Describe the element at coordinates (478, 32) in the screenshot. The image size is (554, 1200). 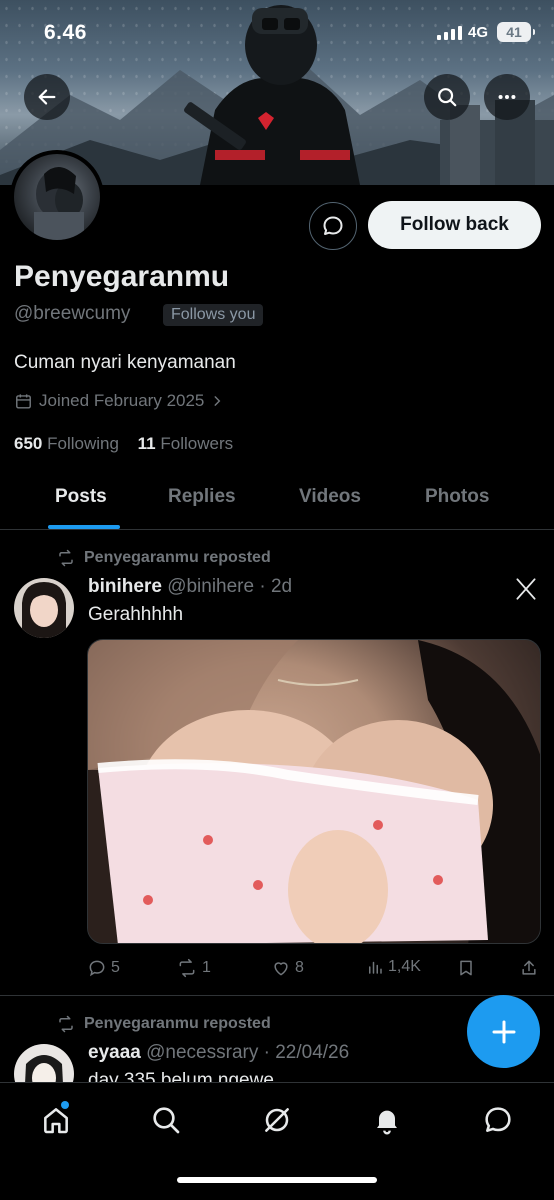
I see `network-type: 4G` at that location.